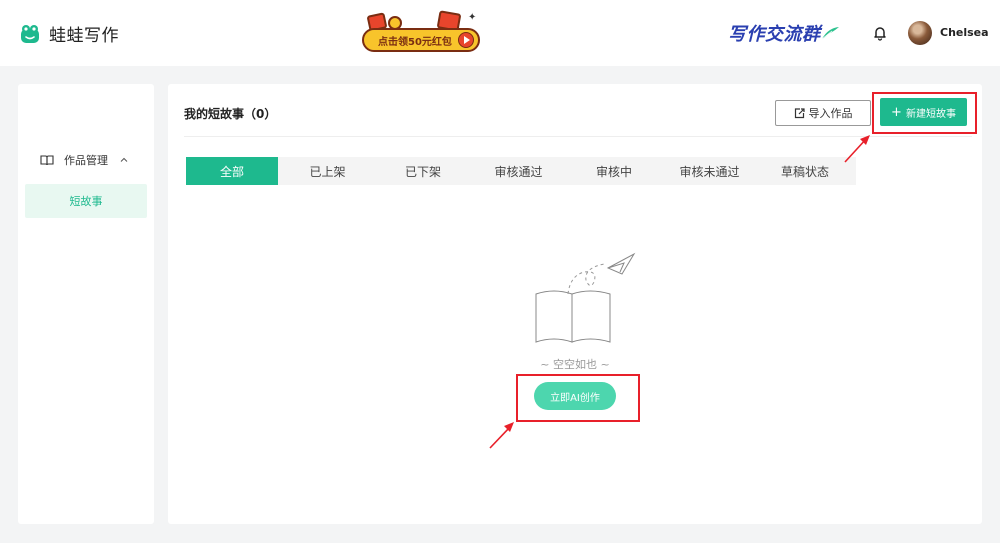 The image size is (1000, 543). Describe the element at coordinates (466, 40) in the screenshot. I see `play-icon` at that location.